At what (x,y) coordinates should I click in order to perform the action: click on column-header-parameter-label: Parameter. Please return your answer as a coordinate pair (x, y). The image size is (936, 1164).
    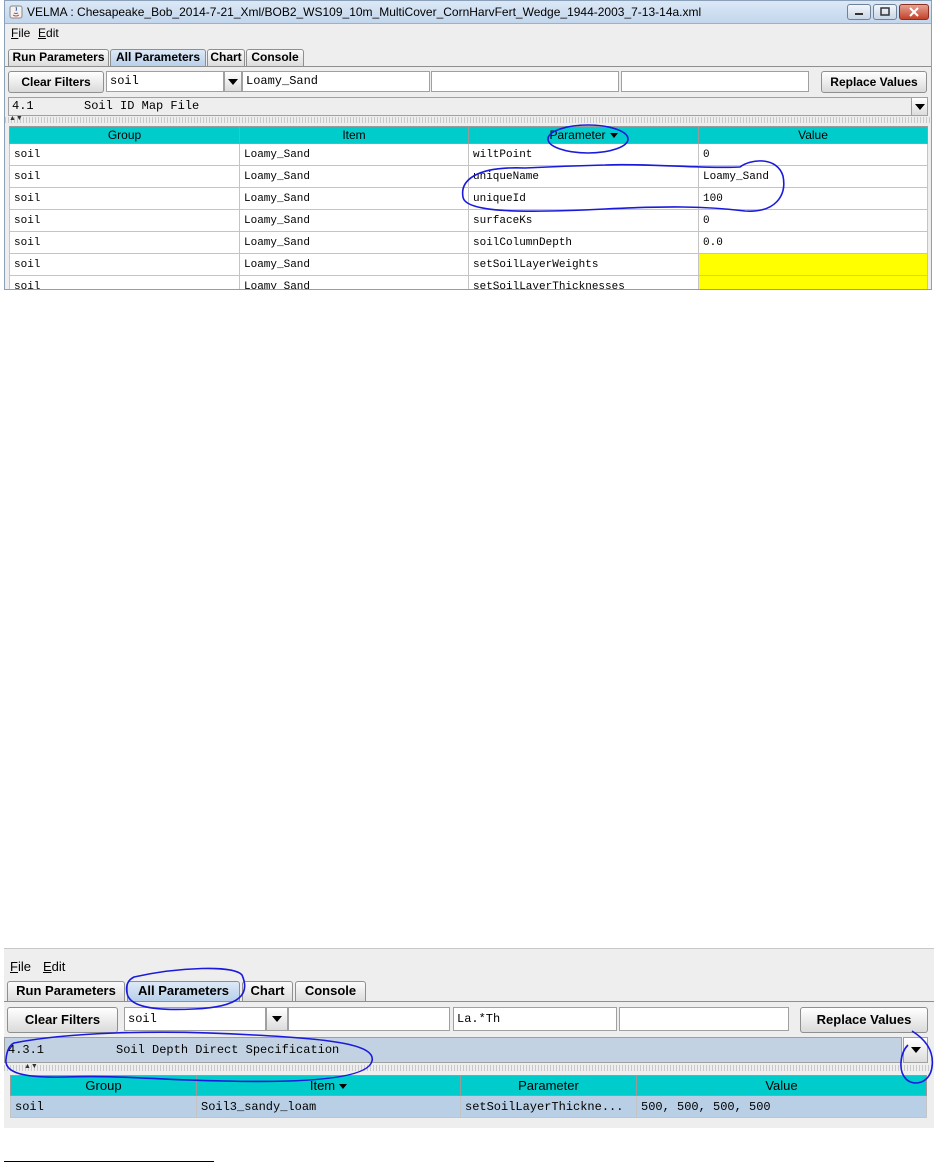
    Looking at the image, I should click on (577, 135).